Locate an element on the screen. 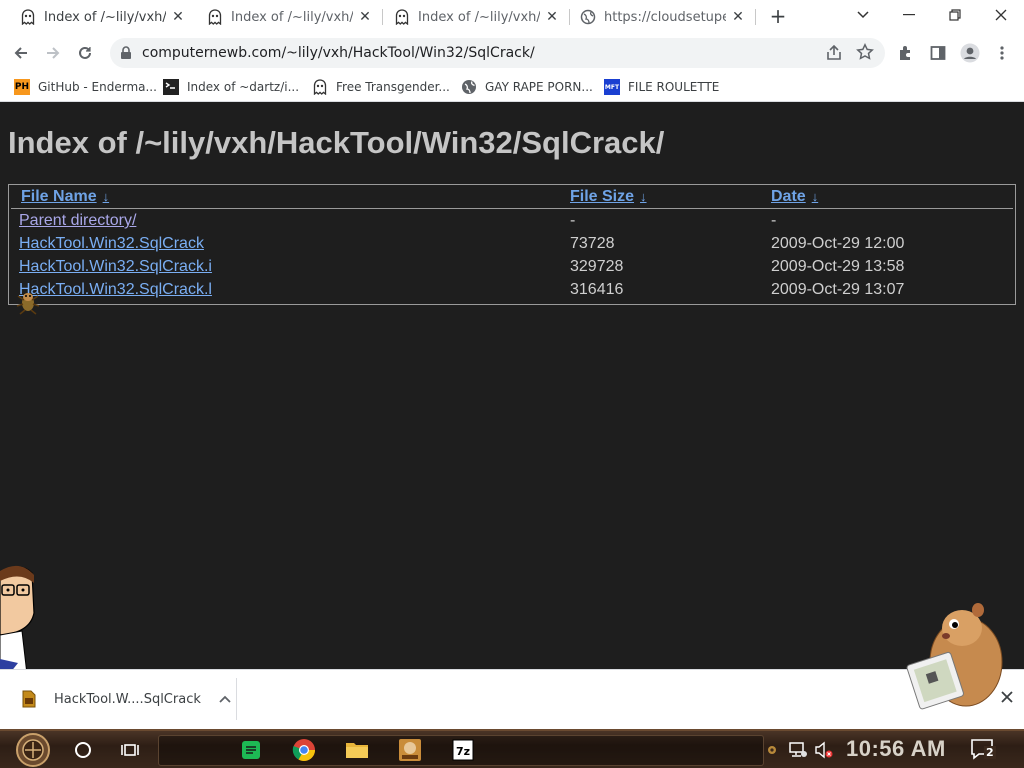 The image size is (1024, 768). taskbar: 7z 10:56 AM 2 is located at coordinates (512, 748).